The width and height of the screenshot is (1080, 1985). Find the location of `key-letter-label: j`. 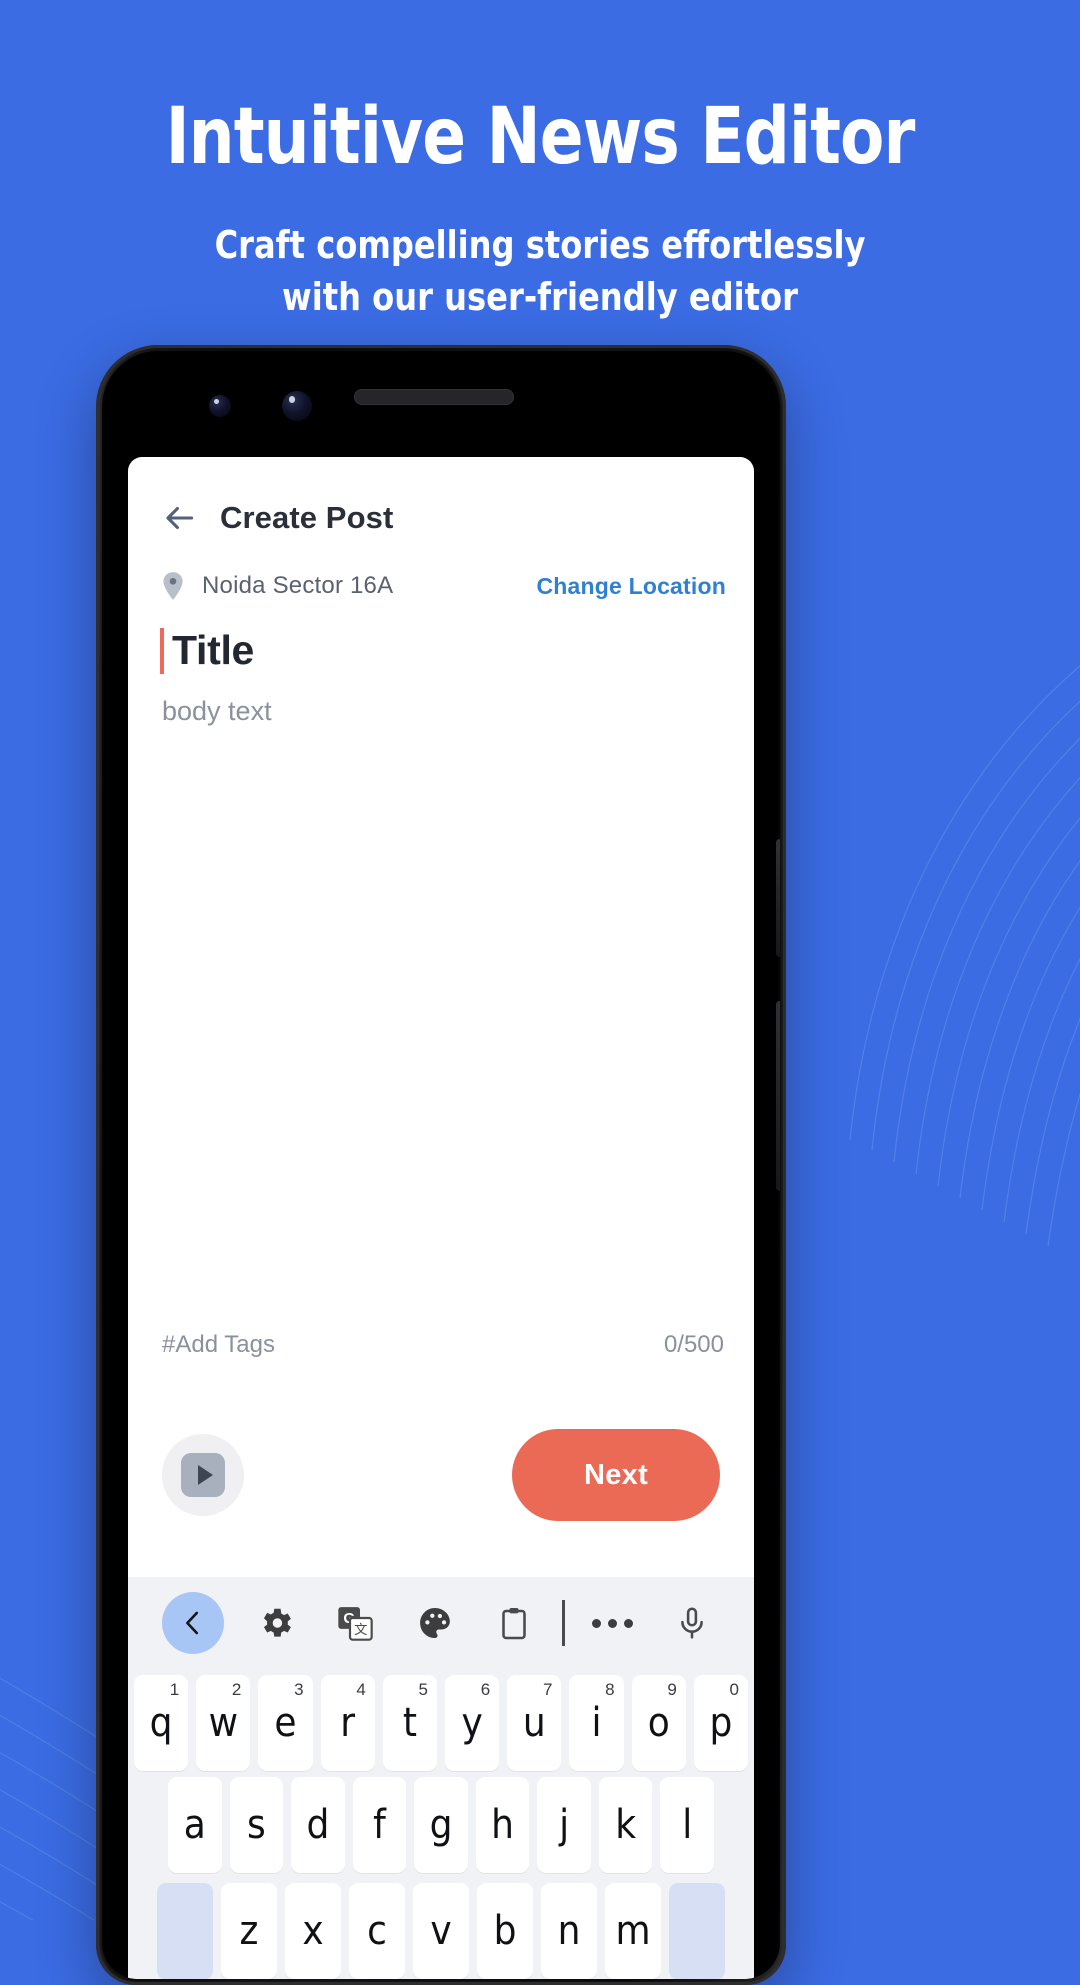

key-letter-label: j is located at coordinates (564, 1825).